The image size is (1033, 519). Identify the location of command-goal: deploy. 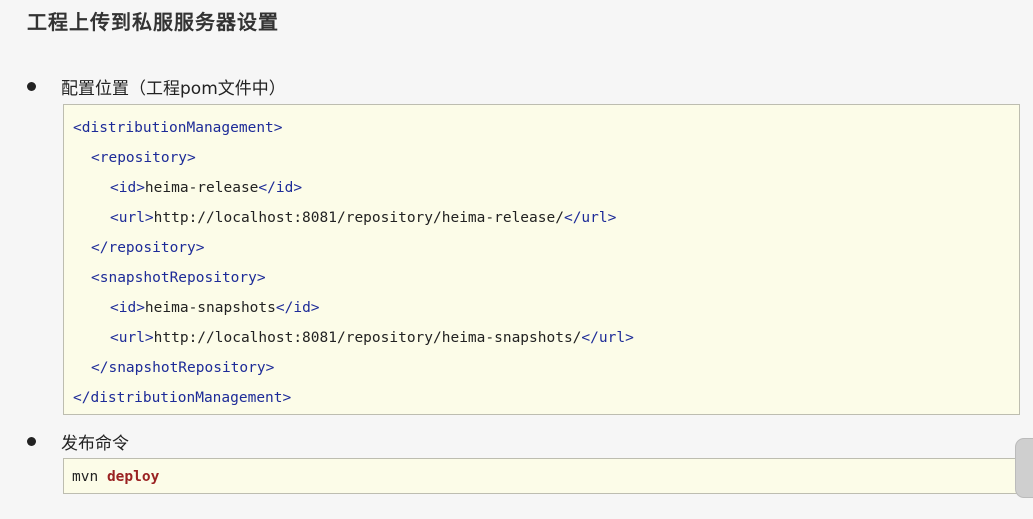
(133, 477).